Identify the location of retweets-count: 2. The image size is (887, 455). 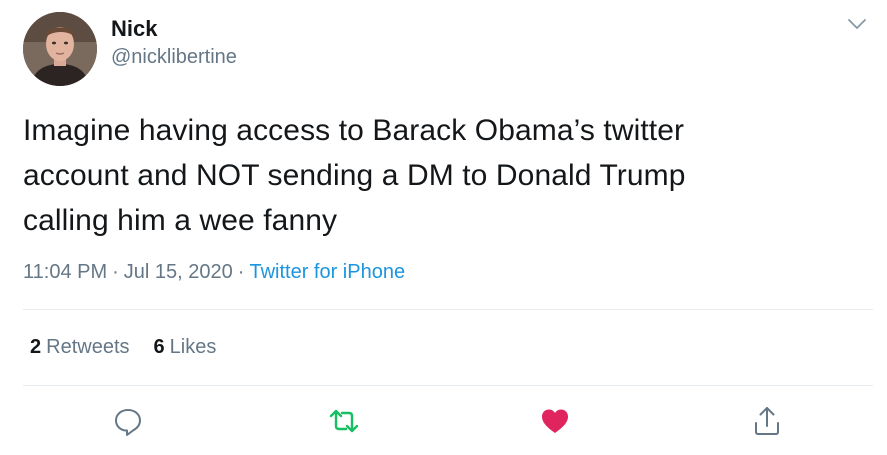
(36, 347).